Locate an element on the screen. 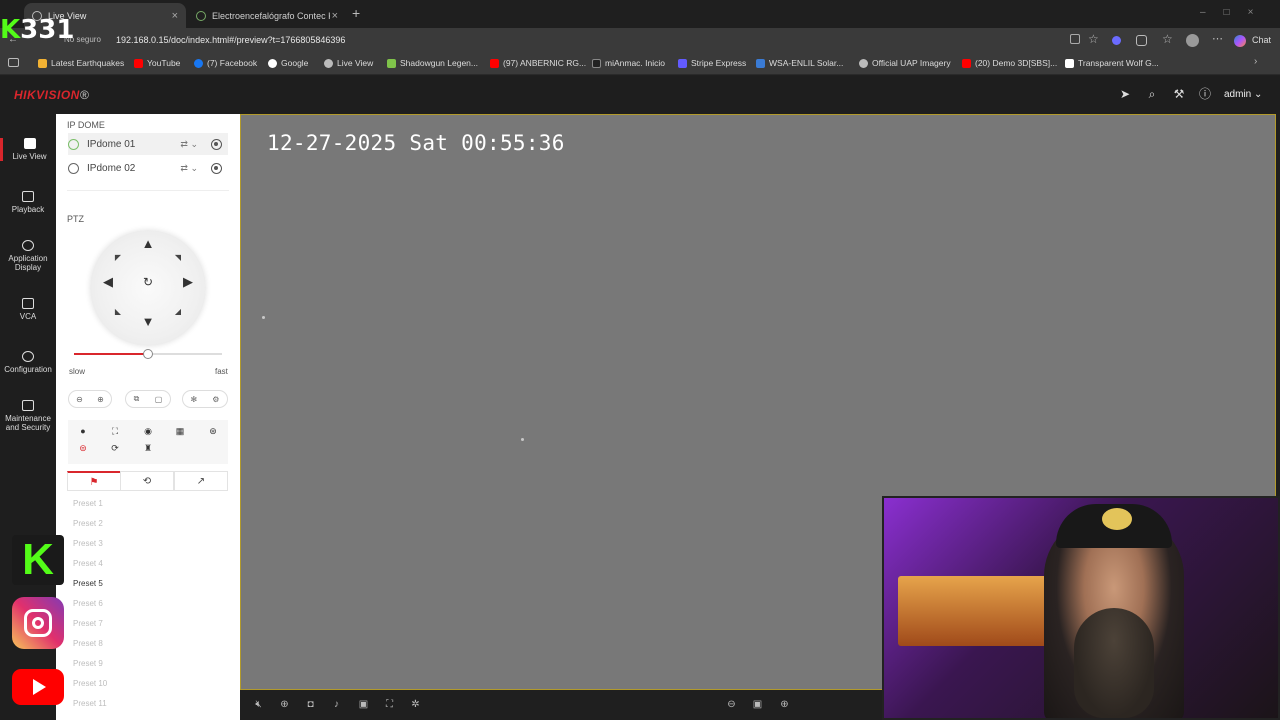 This screenshot has height=720, width=1280. preset-item: Preset 5 is located at coordinates (88, 583).